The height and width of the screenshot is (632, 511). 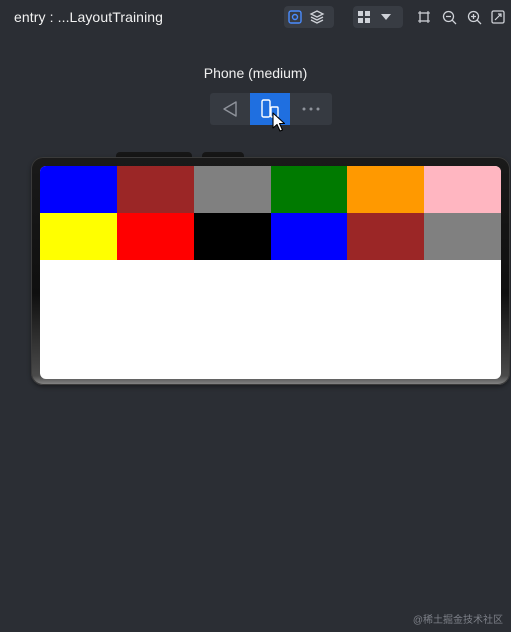 What do you see at coordinates (255, 73) in the screenshot?
I see `device-name-label: Phone (medium)` at bounding box center [255, 73].